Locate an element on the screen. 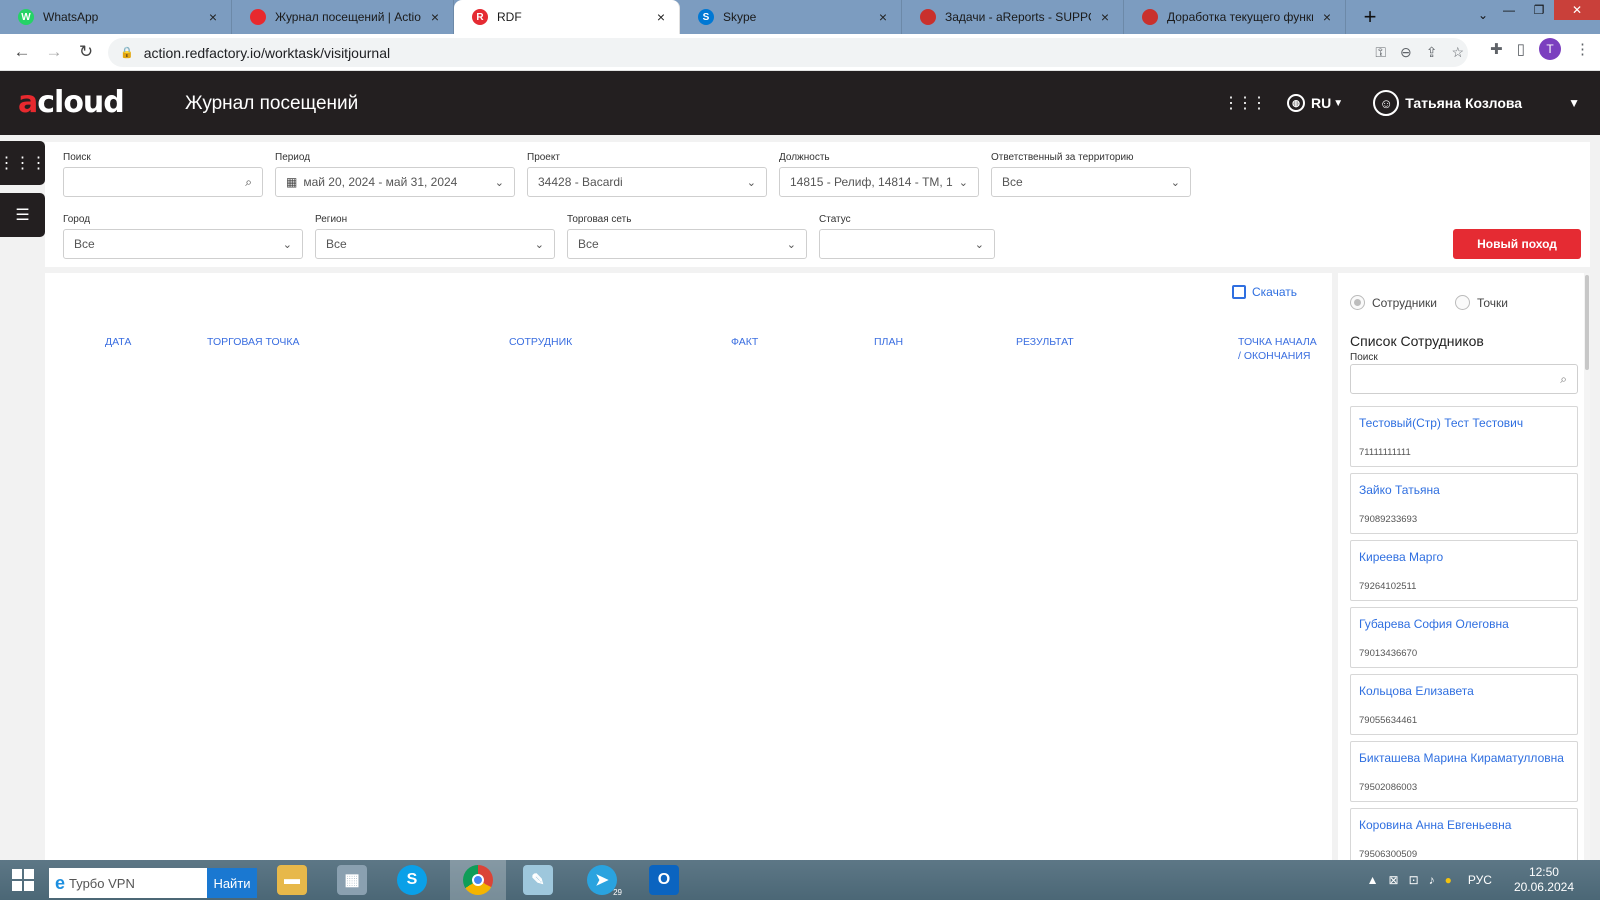 The image size is (1600, 900). side-panel-icon: ▯ is located at coordinates (1521, 49).